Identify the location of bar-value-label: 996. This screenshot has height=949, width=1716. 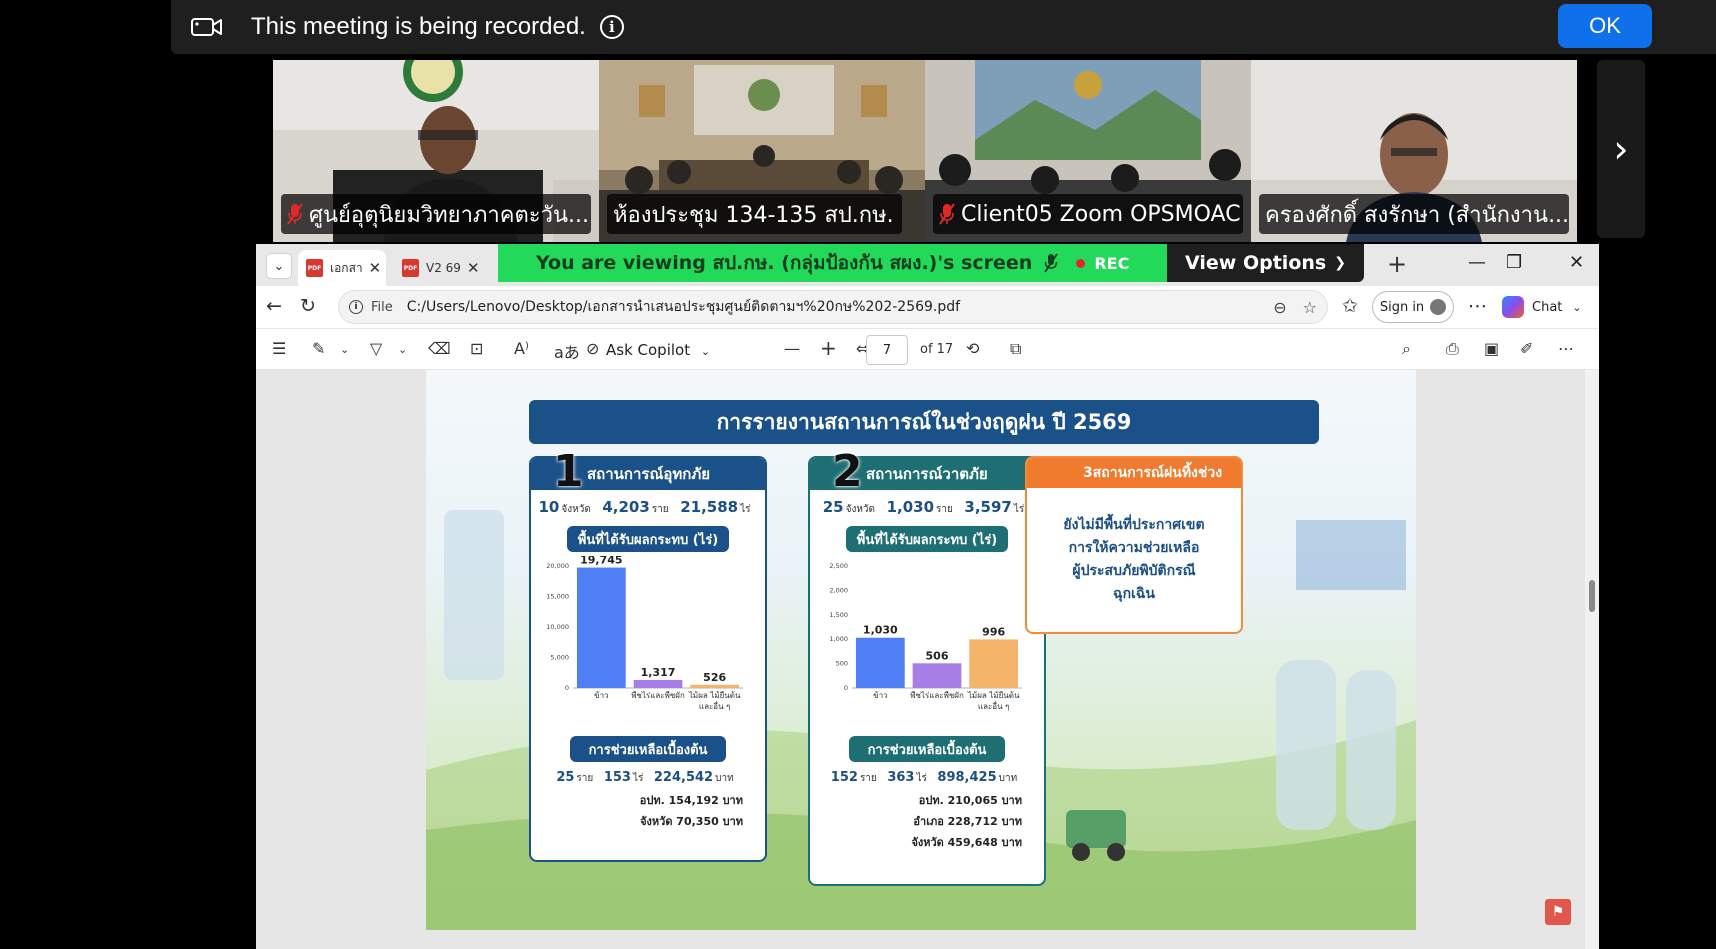
(993, 631).